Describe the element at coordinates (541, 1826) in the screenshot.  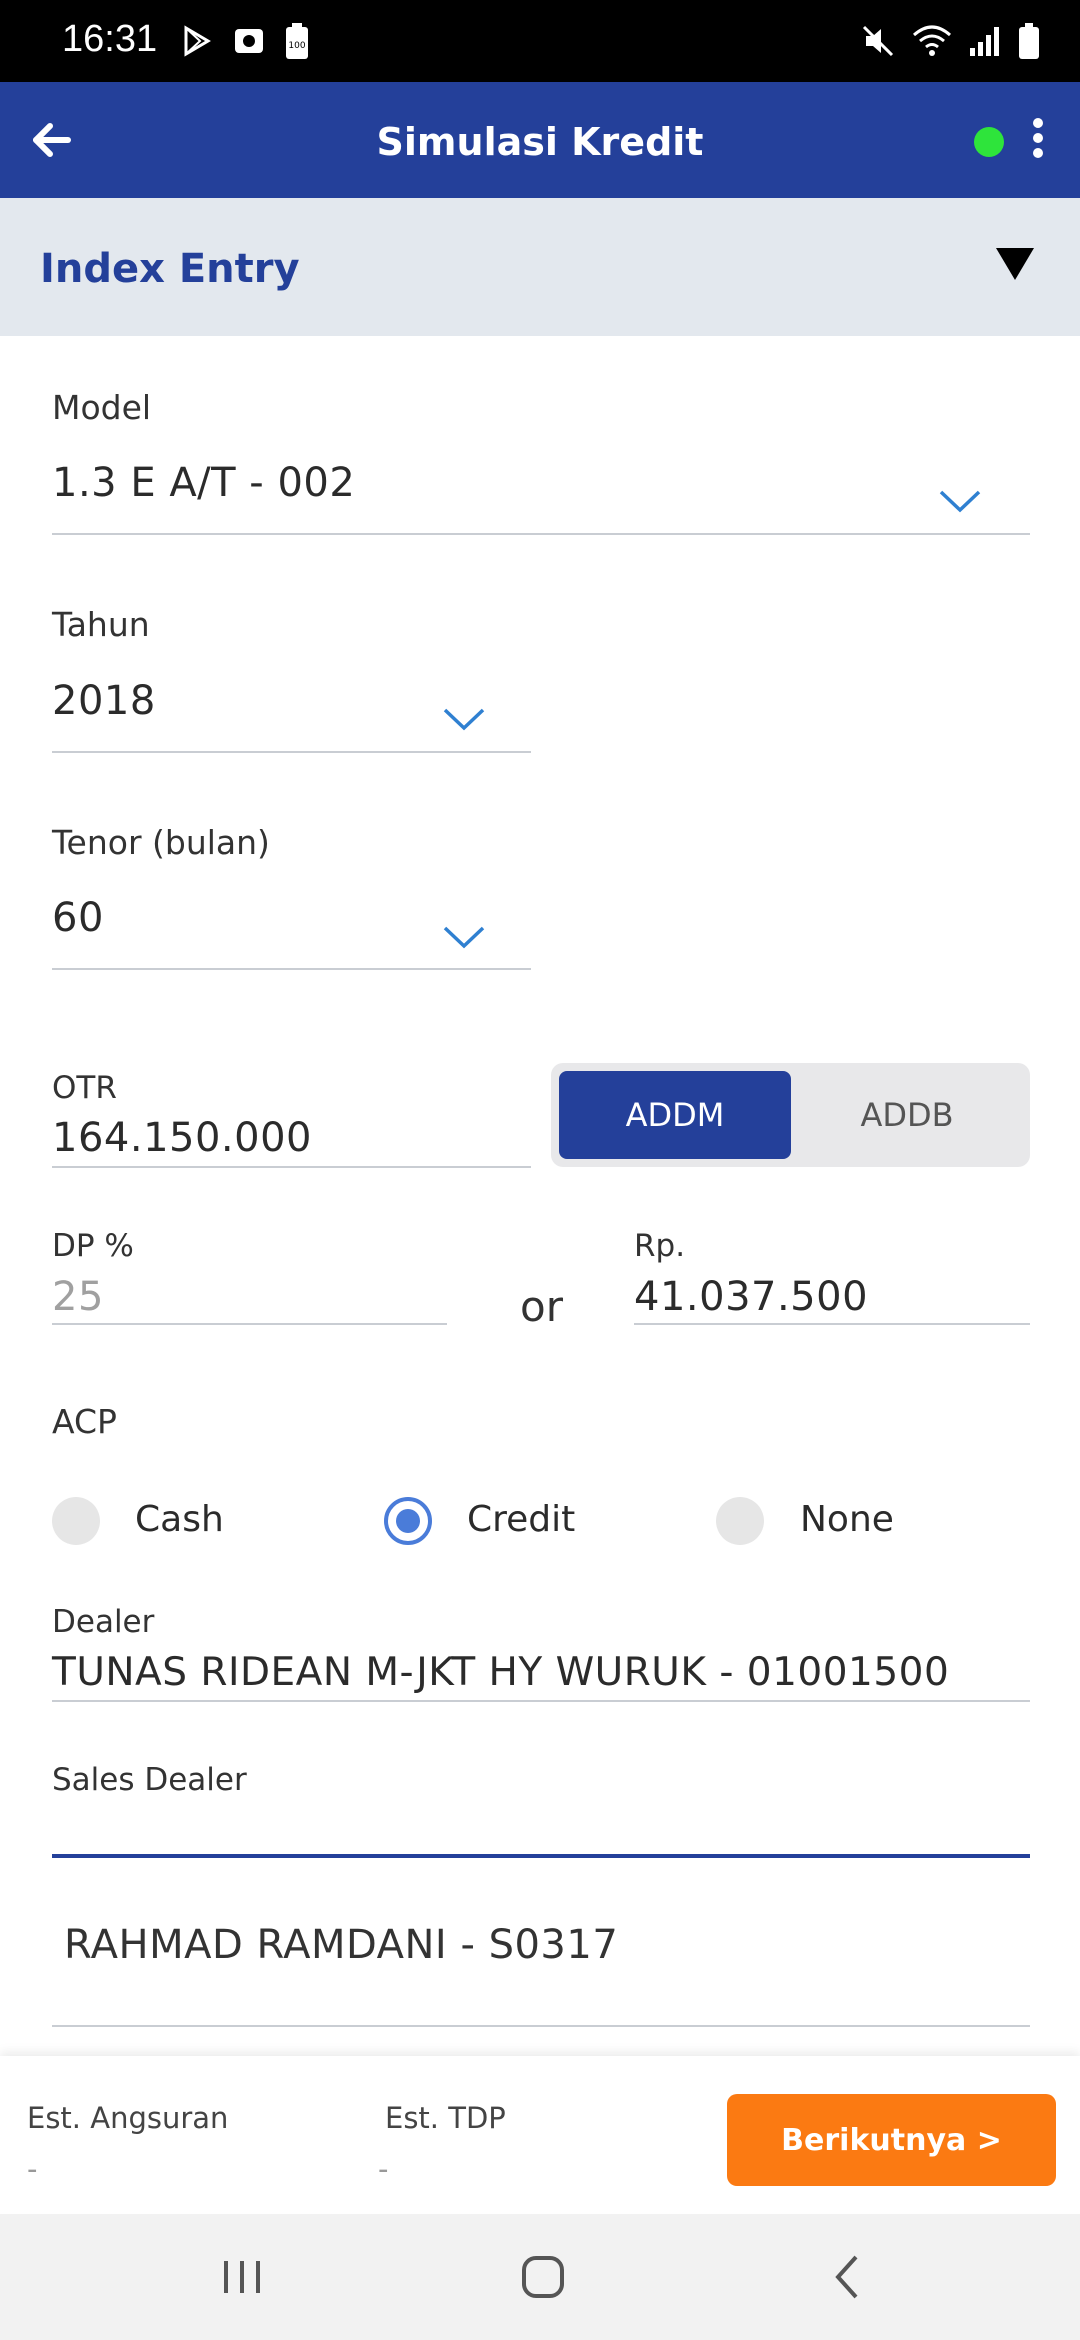
I see `sales-dealer-input` at that location.